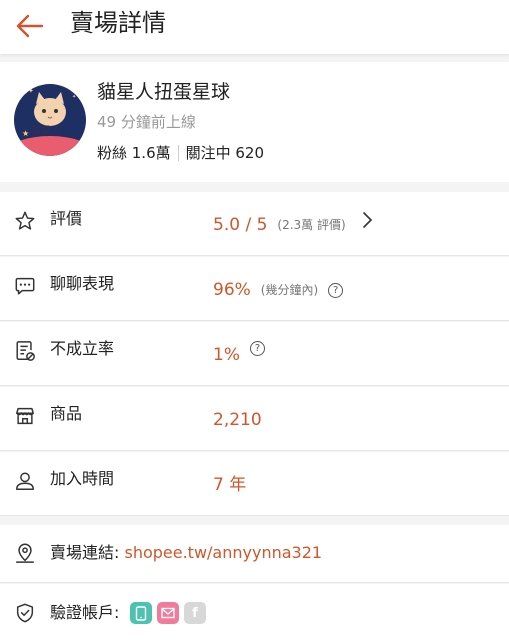 This screenshot has height=640, width=509. Describe the element at coordinates (164, 92) in the screenshot. I see `shop-name: 貓星人扭蛋星球` at that location.